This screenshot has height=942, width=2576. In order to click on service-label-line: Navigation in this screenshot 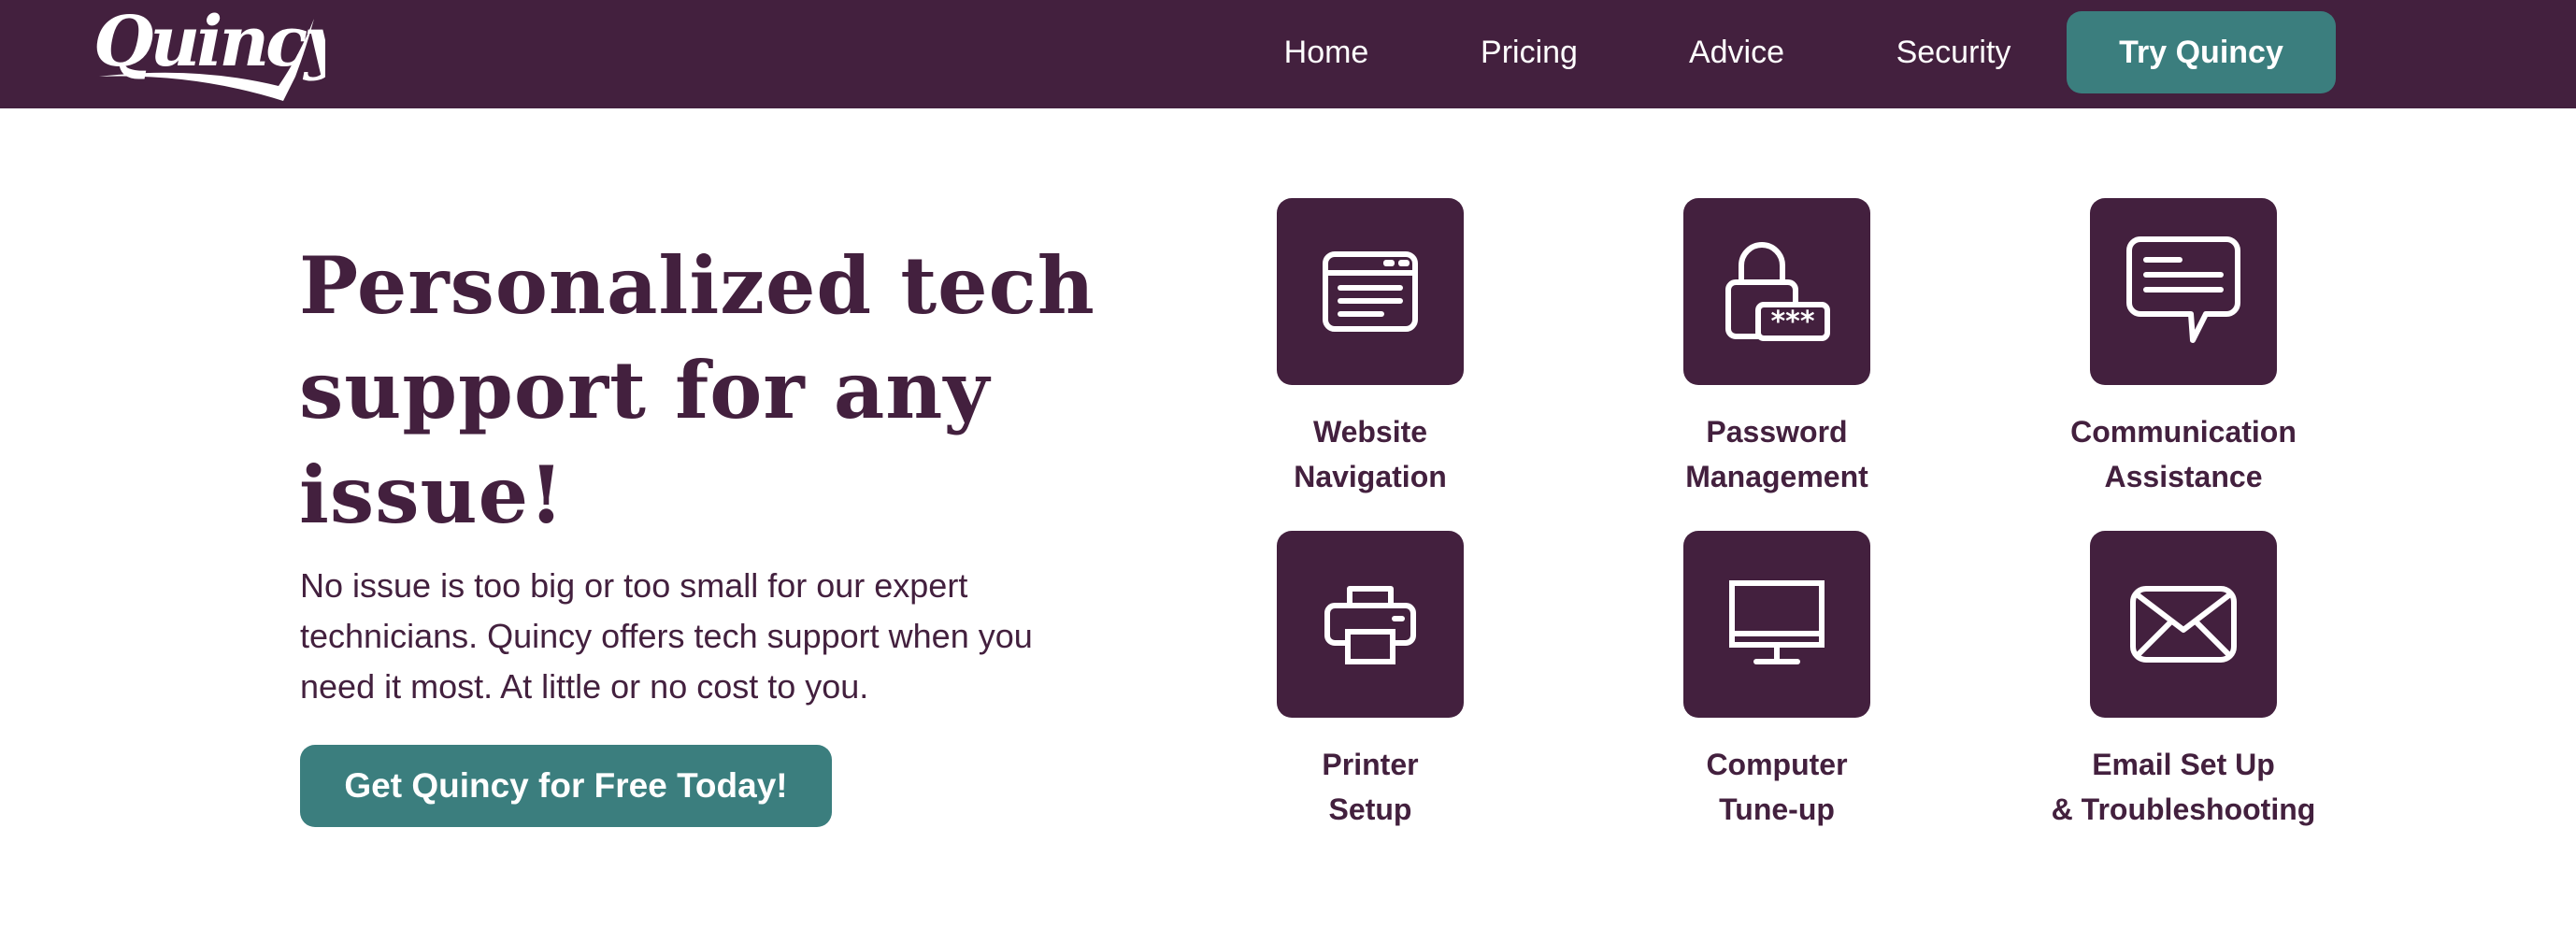, I will do `click(1370, 476)`.